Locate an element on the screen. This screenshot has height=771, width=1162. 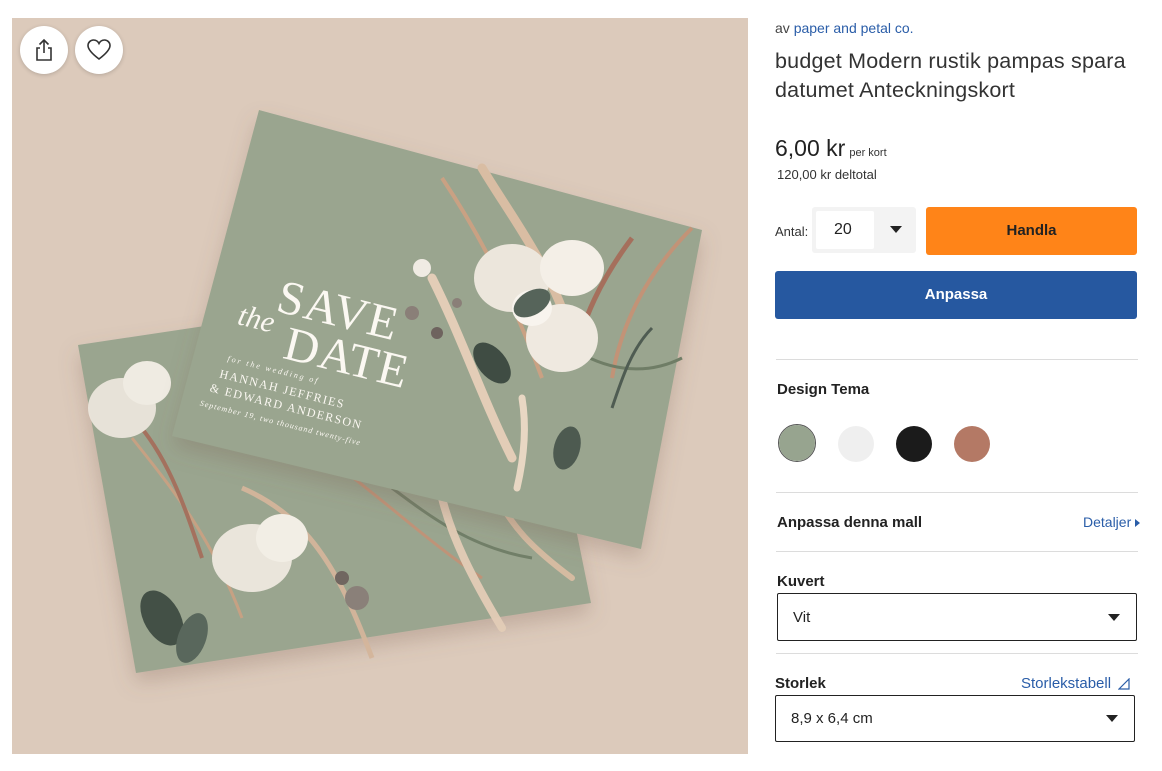
template-label: Anpassa denna mall is located at coordinates (850, 522).